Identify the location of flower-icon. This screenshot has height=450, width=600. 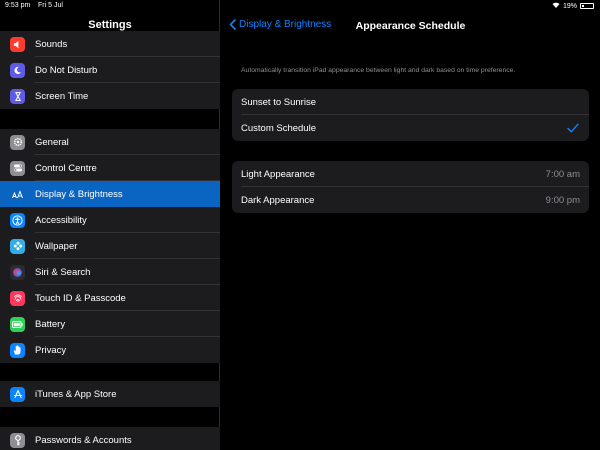
(17, 246).